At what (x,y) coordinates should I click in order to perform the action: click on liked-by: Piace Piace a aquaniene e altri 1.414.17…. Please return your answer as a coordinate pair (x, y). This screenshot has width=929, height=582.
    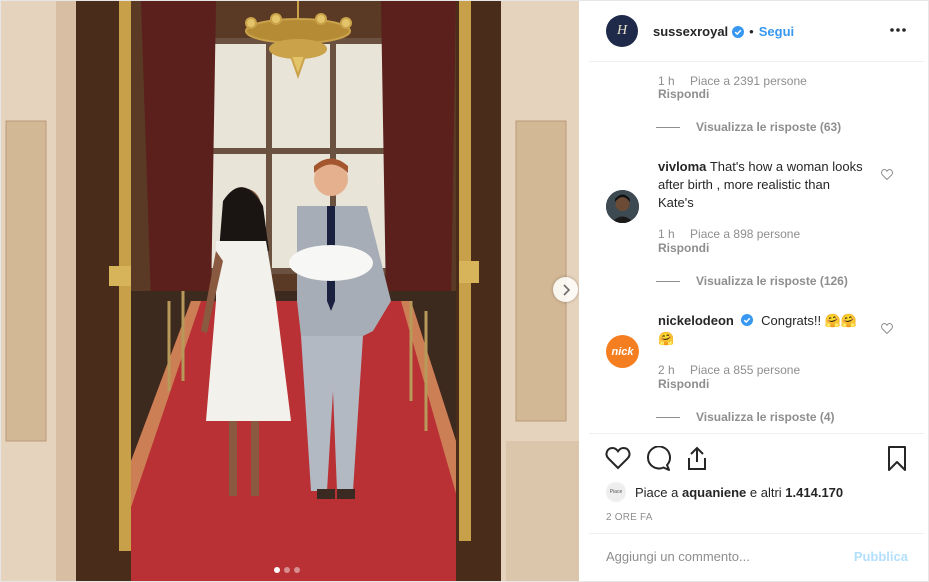
    Looking at the image, I should click on (724, 492).